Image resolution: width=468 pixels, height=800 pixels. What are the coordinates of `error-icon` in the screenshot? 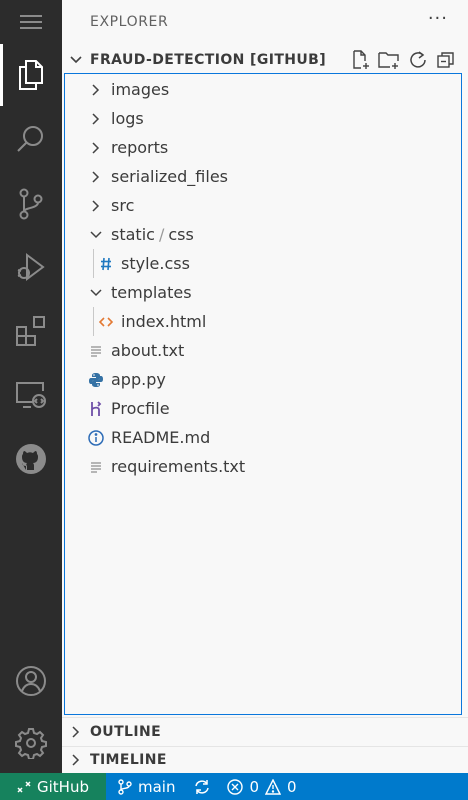 It's located at (235, 786).